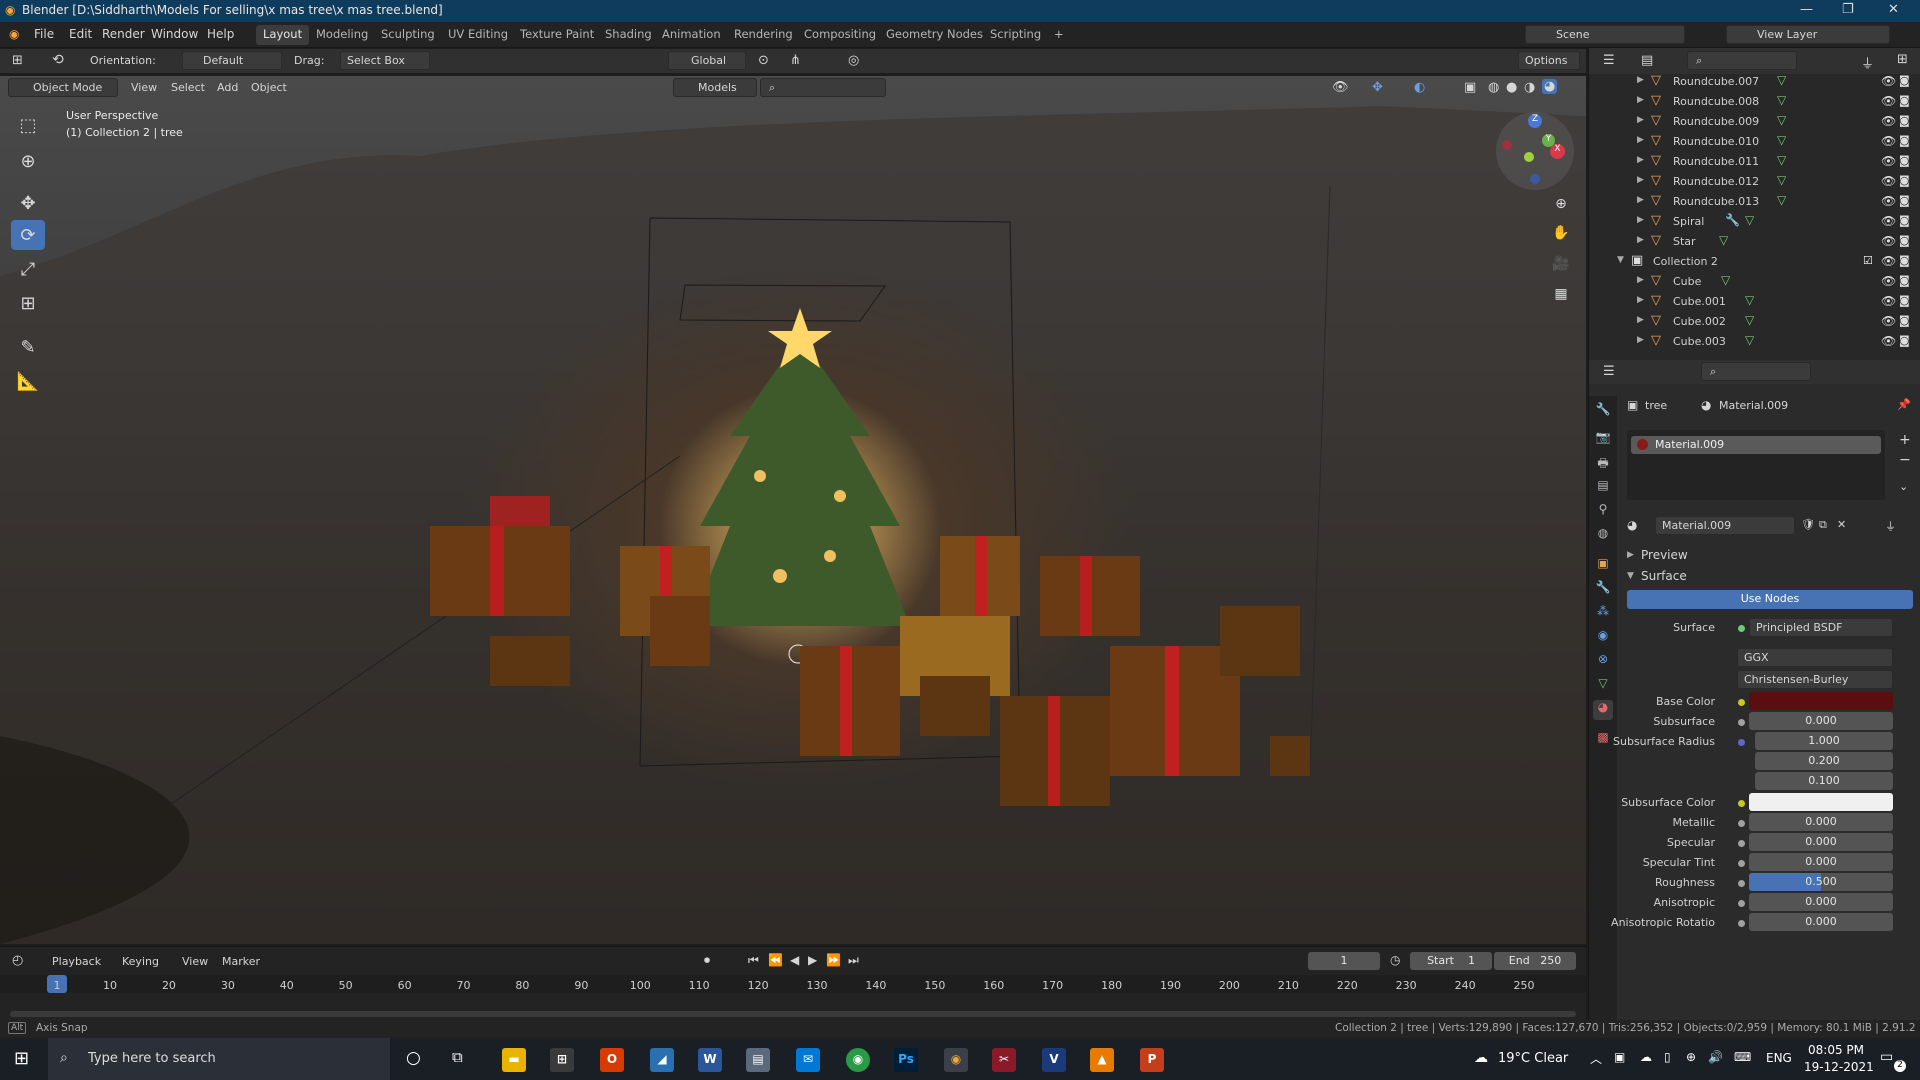 The image size is (1920, 1080). Describe the element at coordinates (140, 961) in the screenshot. I see `keying-menu: Keying` at that location.